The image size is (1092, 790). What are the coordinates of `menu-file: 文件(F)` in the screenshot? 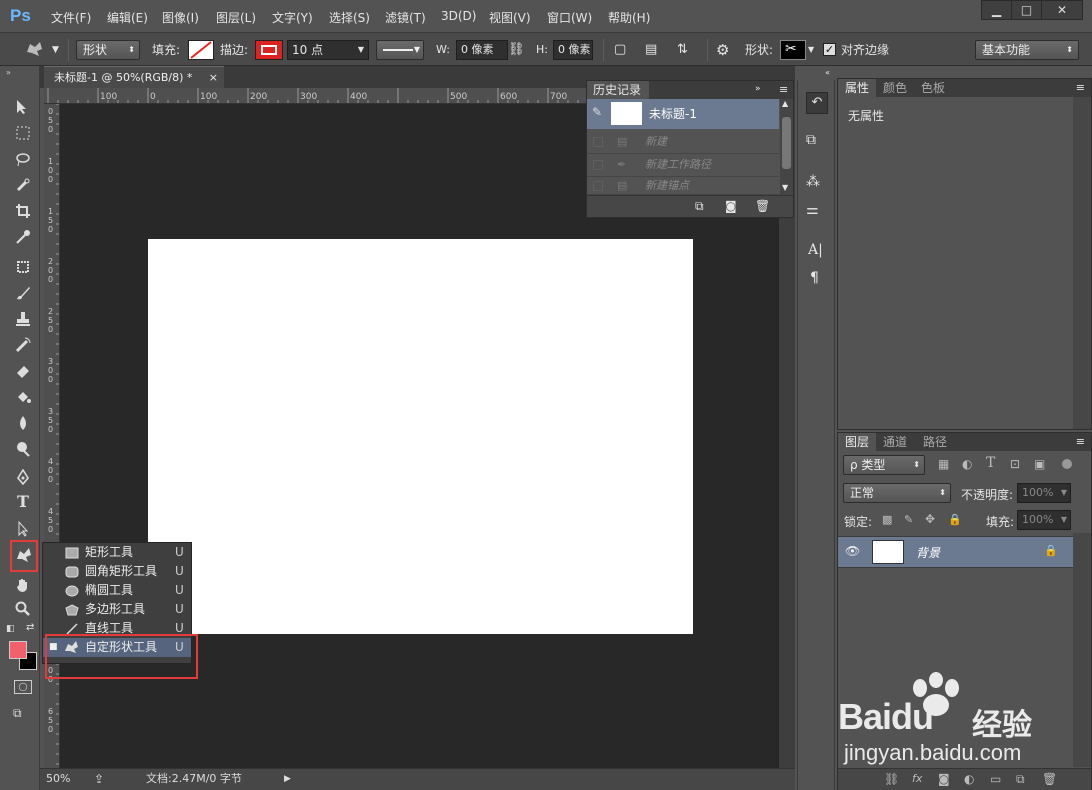 It's located at (71, 17).